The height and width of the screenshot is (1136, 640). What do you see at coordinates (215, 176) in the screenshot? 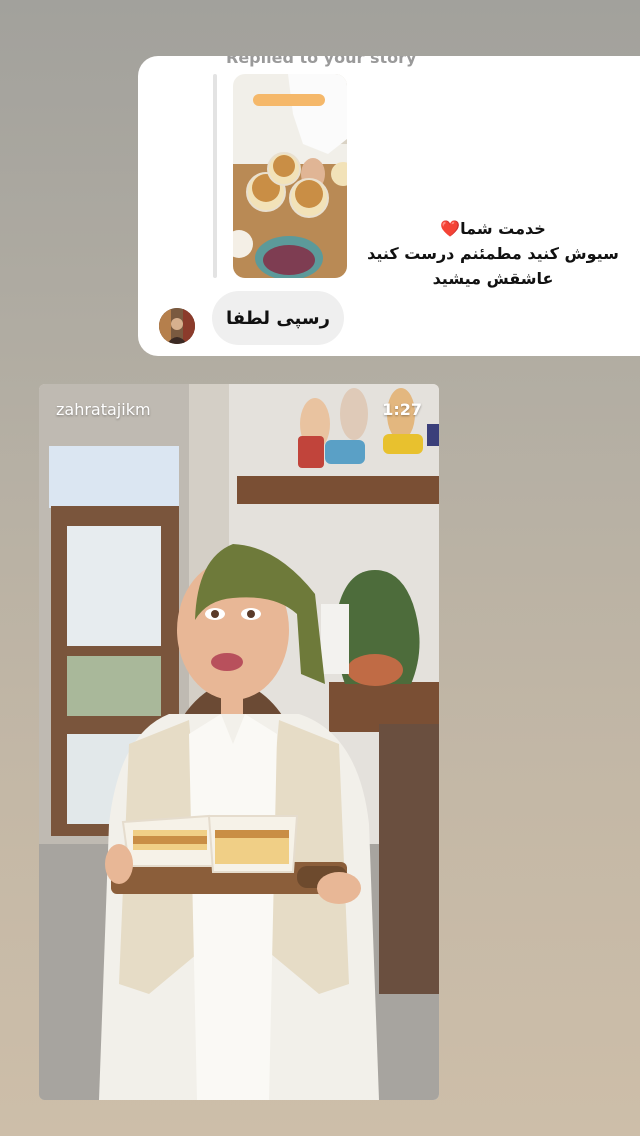
I see `reply-indicator-bar` at bounding box center [215, 176].